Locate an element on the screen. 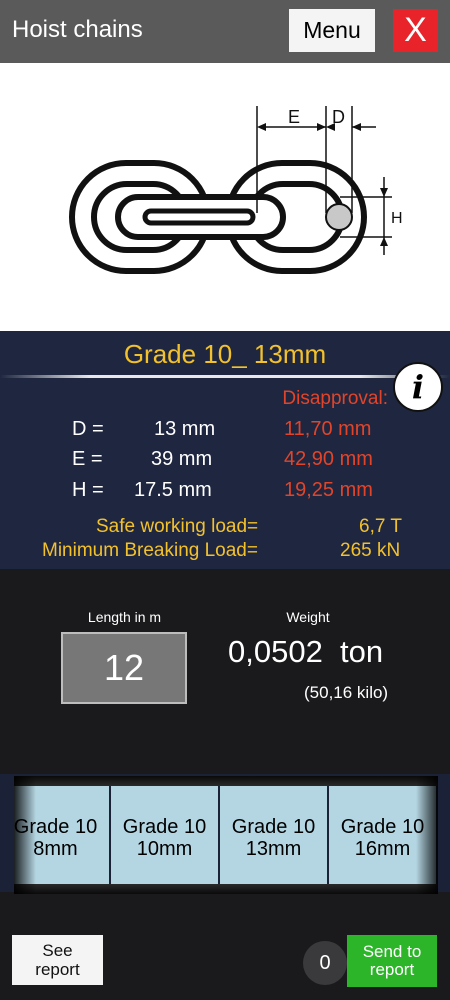 The width and height of the screenshot is (450, 1000). app-header: Hoist chains Menu X is located at coordinates (225, 31).